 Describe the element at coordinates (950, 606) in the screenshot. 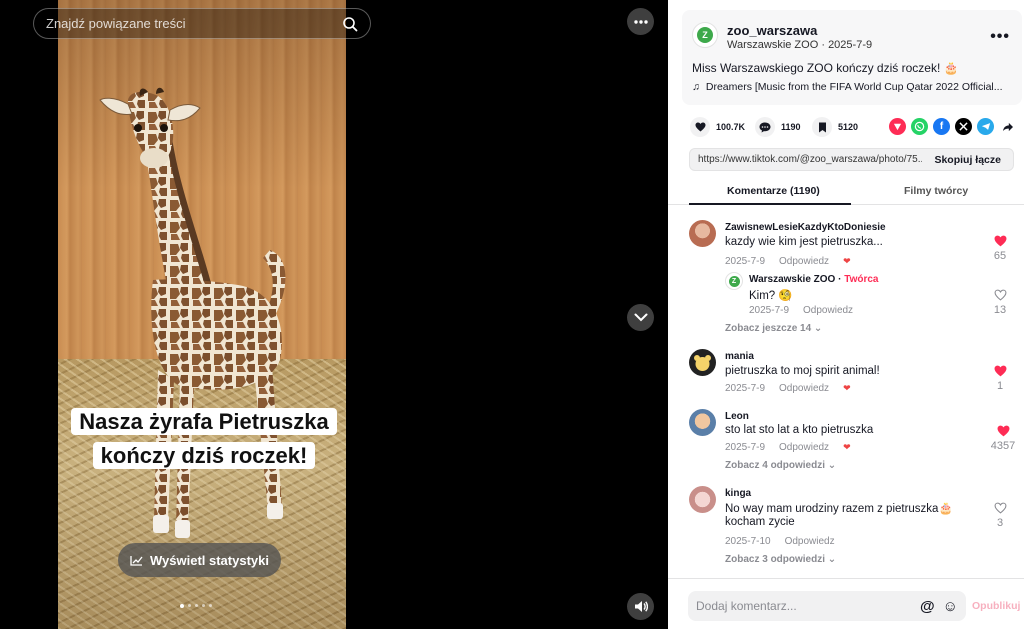

I see `emoji-icon: ☺` at that location.